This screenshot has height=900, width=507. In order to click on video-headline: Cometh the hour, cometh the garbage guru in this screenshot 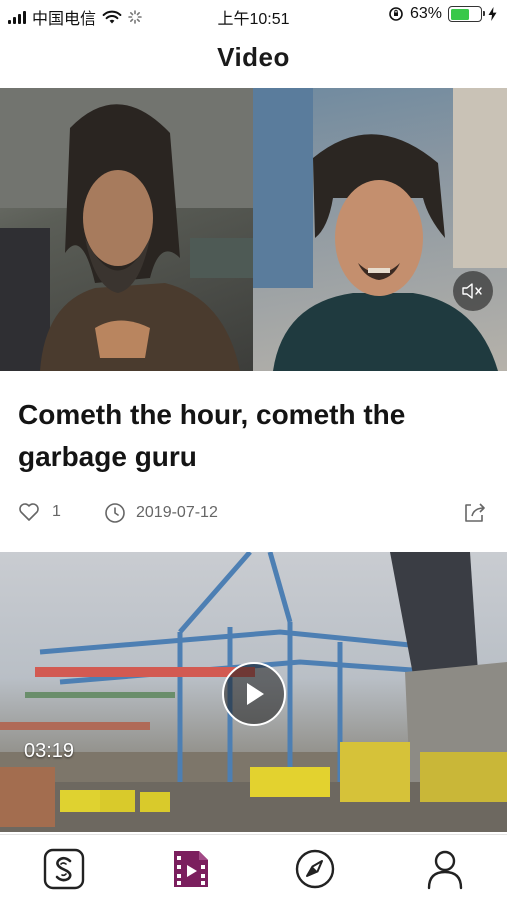, I will do `click(253, 436)`.